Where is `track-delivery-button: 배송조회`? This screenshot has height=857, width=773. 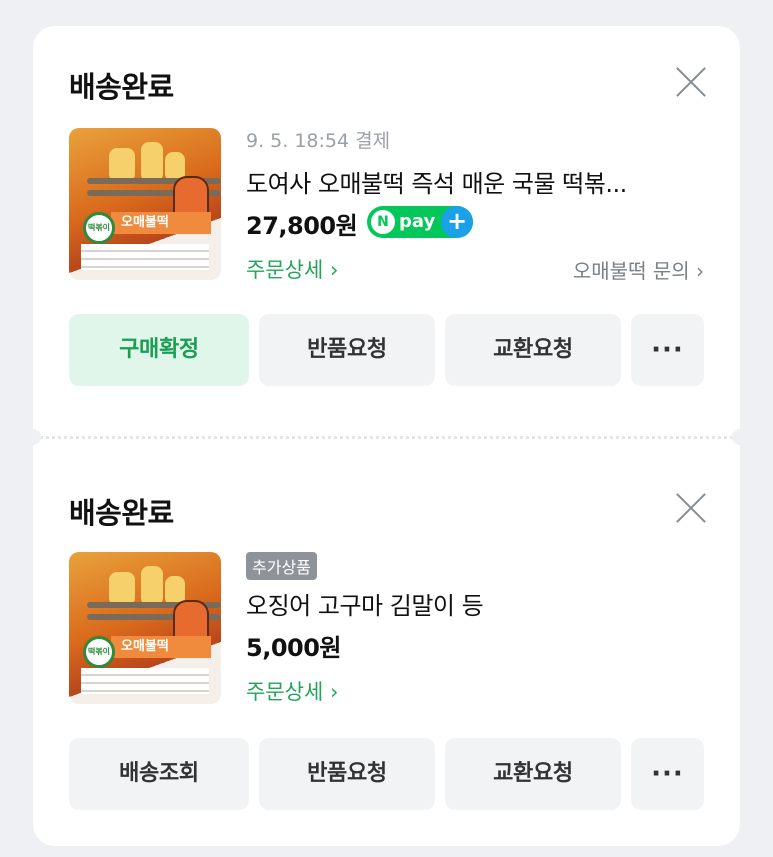
track-delivery-button: 배송조회 is located at coordinates (159, 774).